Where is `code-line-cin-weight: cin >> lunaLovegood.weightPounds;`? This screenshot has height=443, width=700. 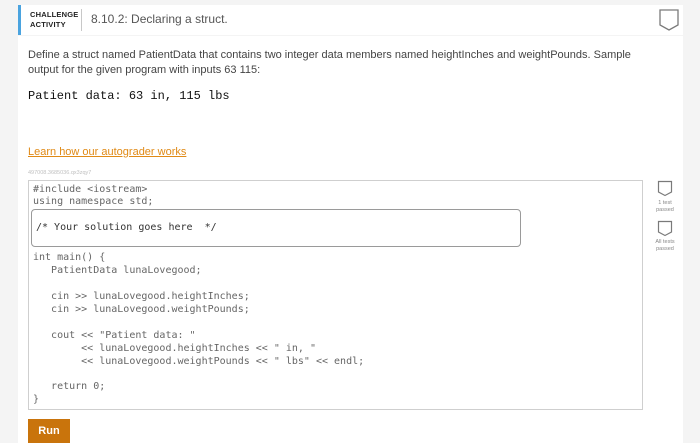
code-line-cin-weight: cin >> lunaLovegood.weightPounds; is located at coordinates (141, 309).